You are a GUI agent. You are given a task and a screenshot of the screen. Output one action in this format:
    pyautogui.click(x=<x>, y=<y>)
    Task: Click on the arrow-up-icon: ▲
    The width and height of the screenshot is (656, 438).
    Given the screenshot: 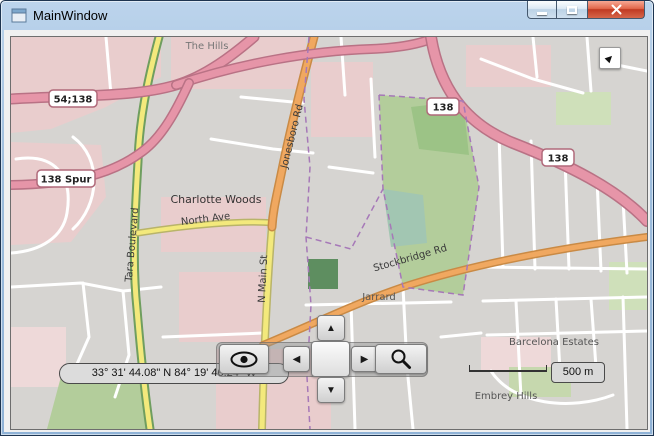 What is the action you would take?
    pyautogui.click(x=331, y=328)
    